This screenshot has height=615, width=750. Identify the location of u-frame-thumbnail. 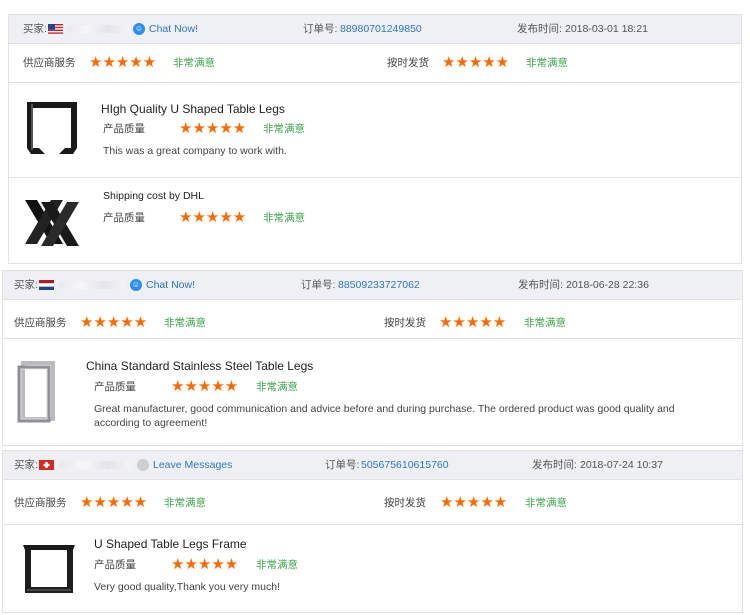
(49, 569).